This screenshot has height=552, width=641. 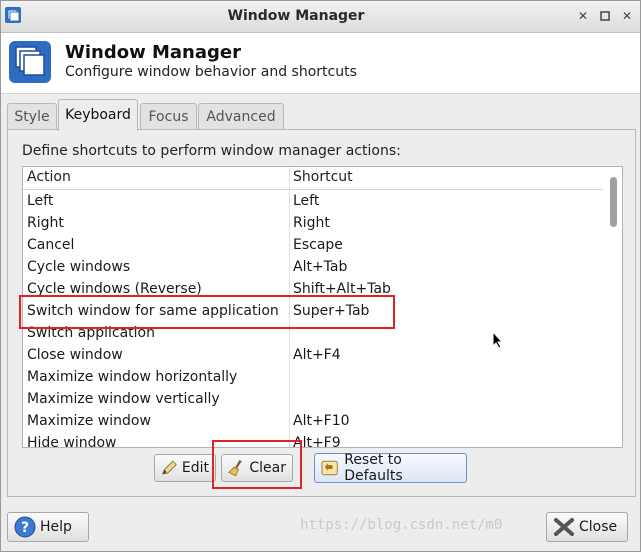 I want to click on clear-label: Clear, so click(x=267, y=468).